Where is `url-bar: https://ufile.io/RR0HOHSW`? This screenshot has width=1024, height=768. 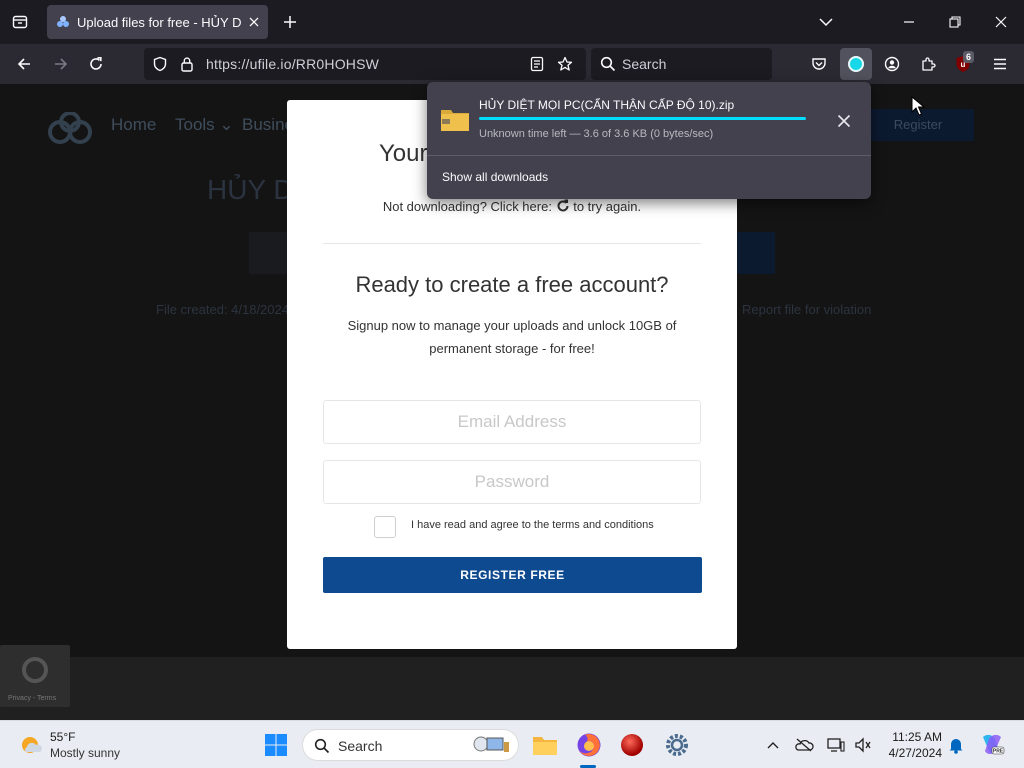
url-bar: https://ufile.io/RR0HOHSW is located at coordinates (365, 64).